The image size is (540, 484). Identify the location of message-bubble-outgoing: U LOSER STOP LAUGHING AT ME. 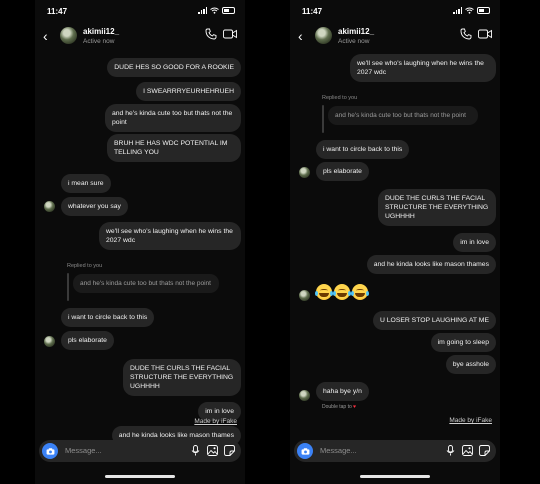
(434, 320).